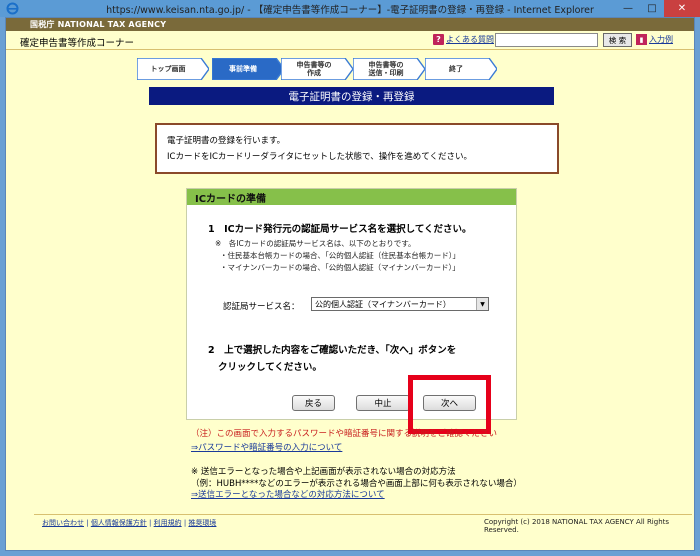 Image resolution: width=700 pixels, height=556 pixels. Describe the element at coordinates (641, 39) in the screenshot. I see `book-icon: ▮` at that location.